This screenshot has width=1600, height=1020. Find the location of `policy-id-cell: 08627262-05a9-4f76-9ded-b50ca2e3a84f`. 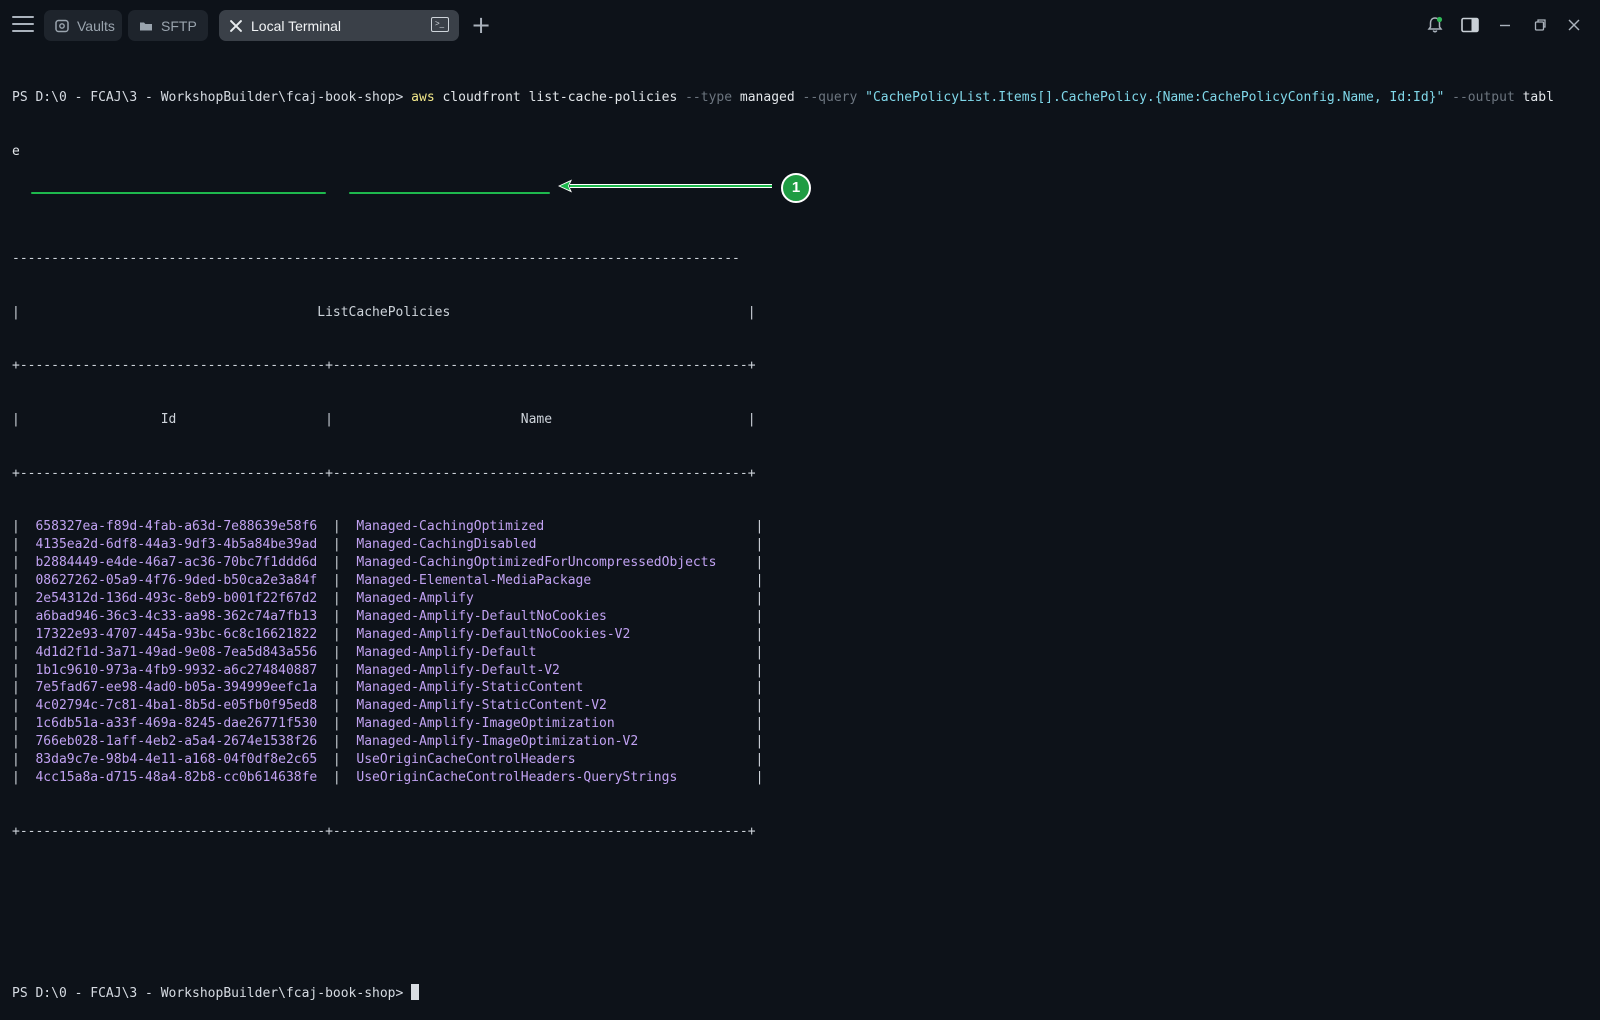

policy-id-cell: 08627262-05a9-4f76-9ded-b50ca2e3a84f is located at coordinates (176, 581).